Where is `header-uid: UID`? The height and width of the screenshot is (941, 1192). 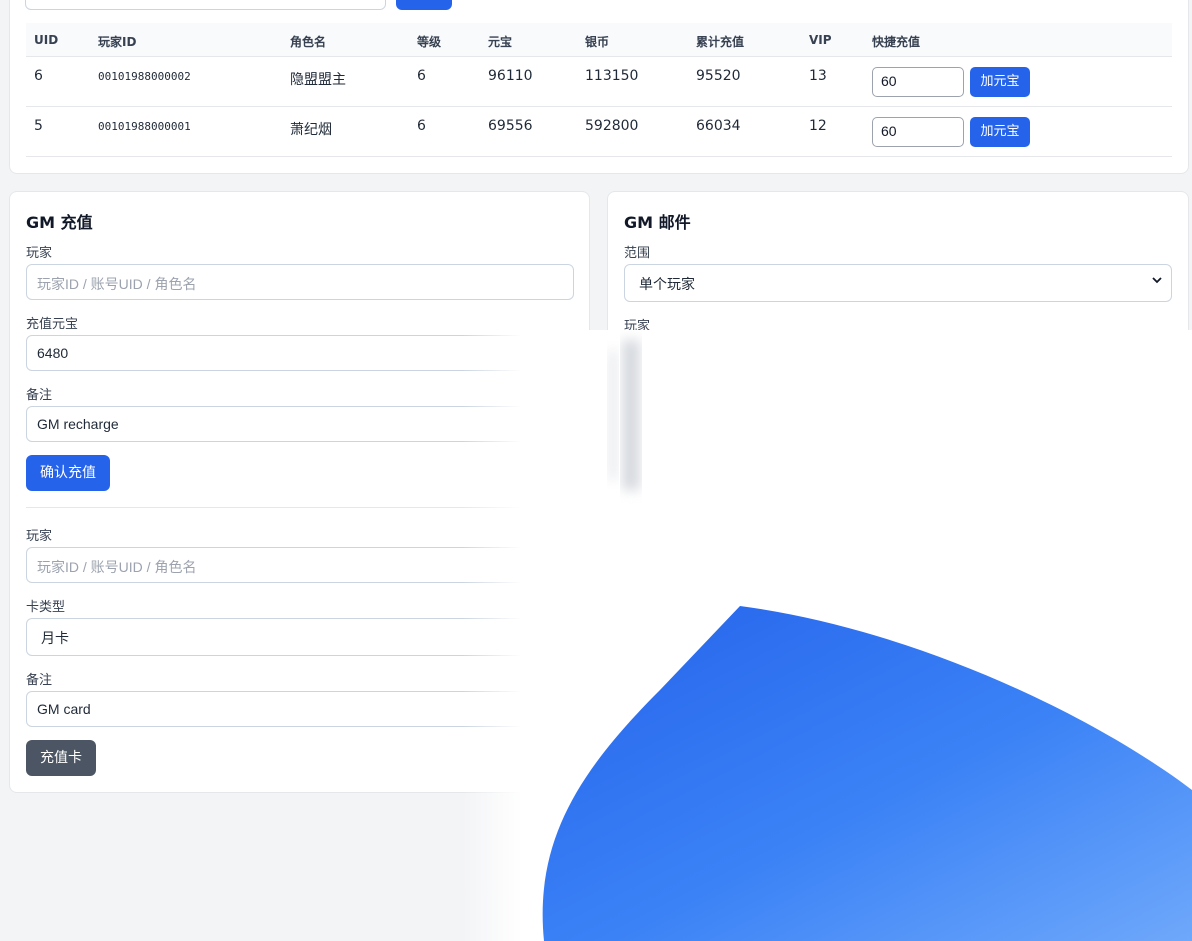
header-uid: UID is located at coordinates (46, 40).